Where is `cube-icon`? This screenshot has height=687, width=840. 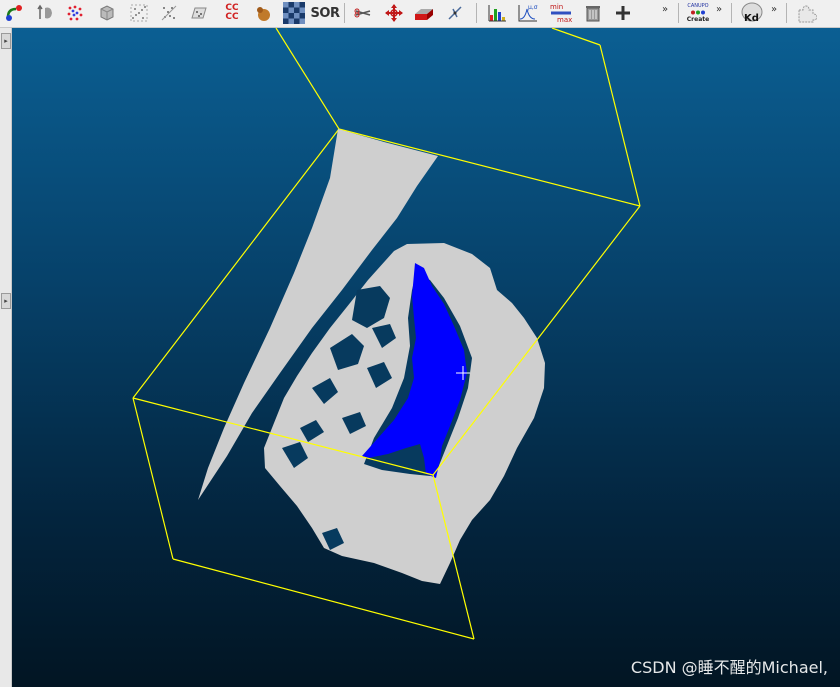 cube-icon is located at coordinates (107, 13).